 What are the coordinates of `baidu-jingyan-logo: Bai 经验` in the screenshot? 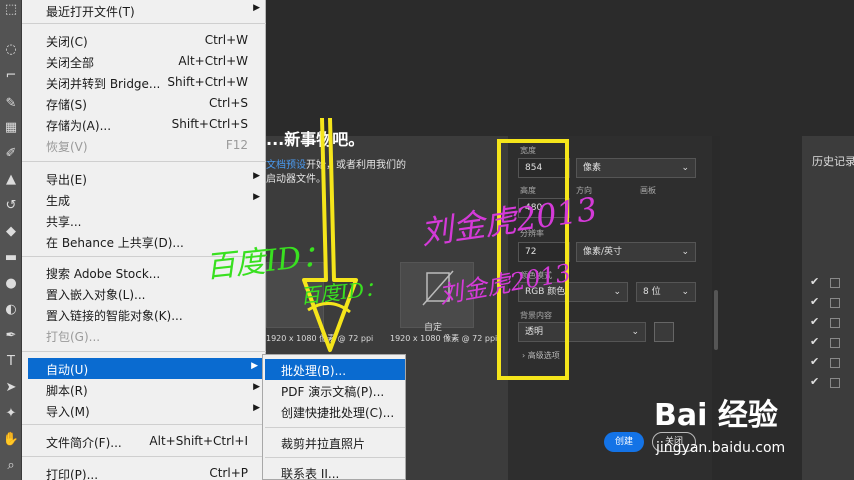 It's located at (716, 415).